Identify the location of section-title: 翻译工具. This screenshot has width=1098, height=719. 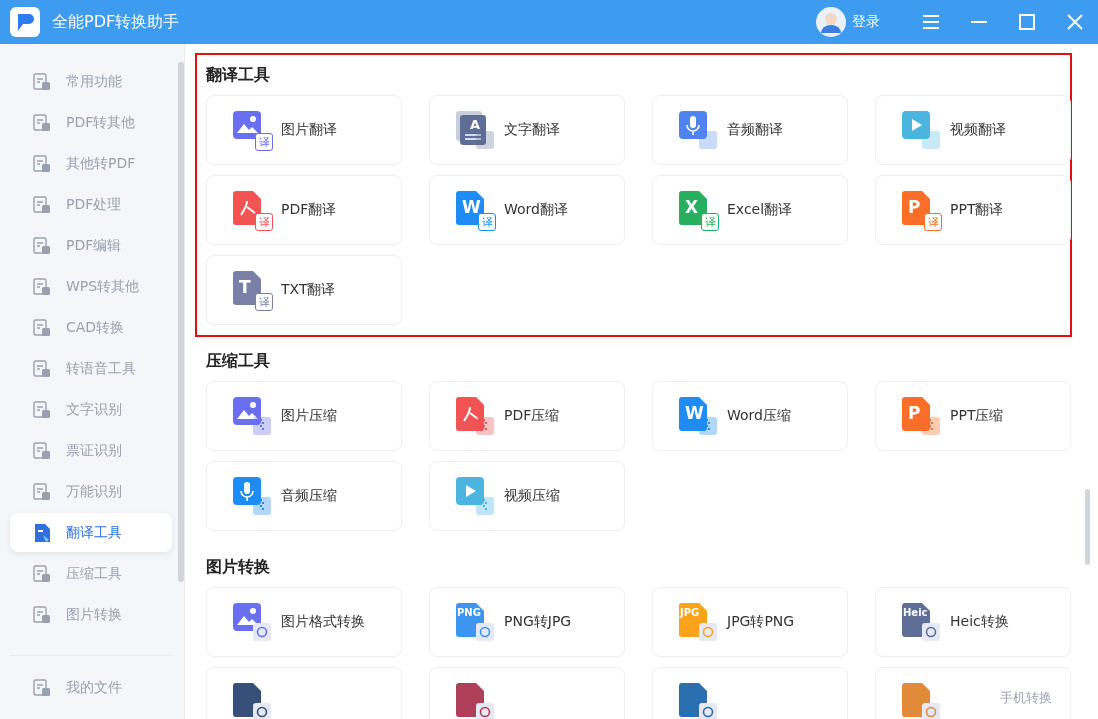
(238, 74).